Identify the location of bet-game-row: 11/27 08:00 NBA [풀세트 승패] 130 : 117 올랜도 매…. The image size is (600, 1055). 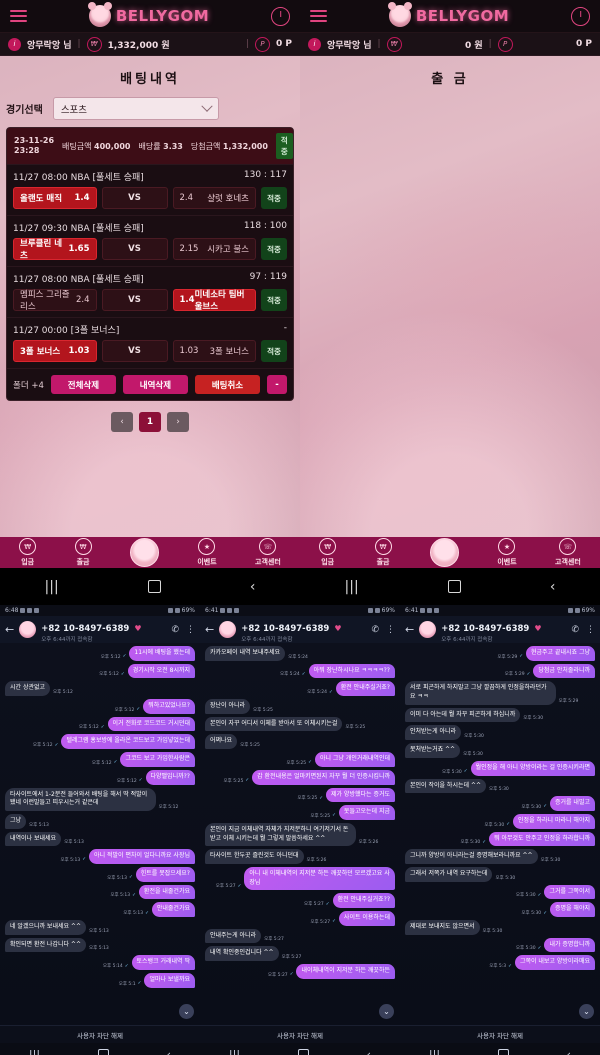
(150, 189).